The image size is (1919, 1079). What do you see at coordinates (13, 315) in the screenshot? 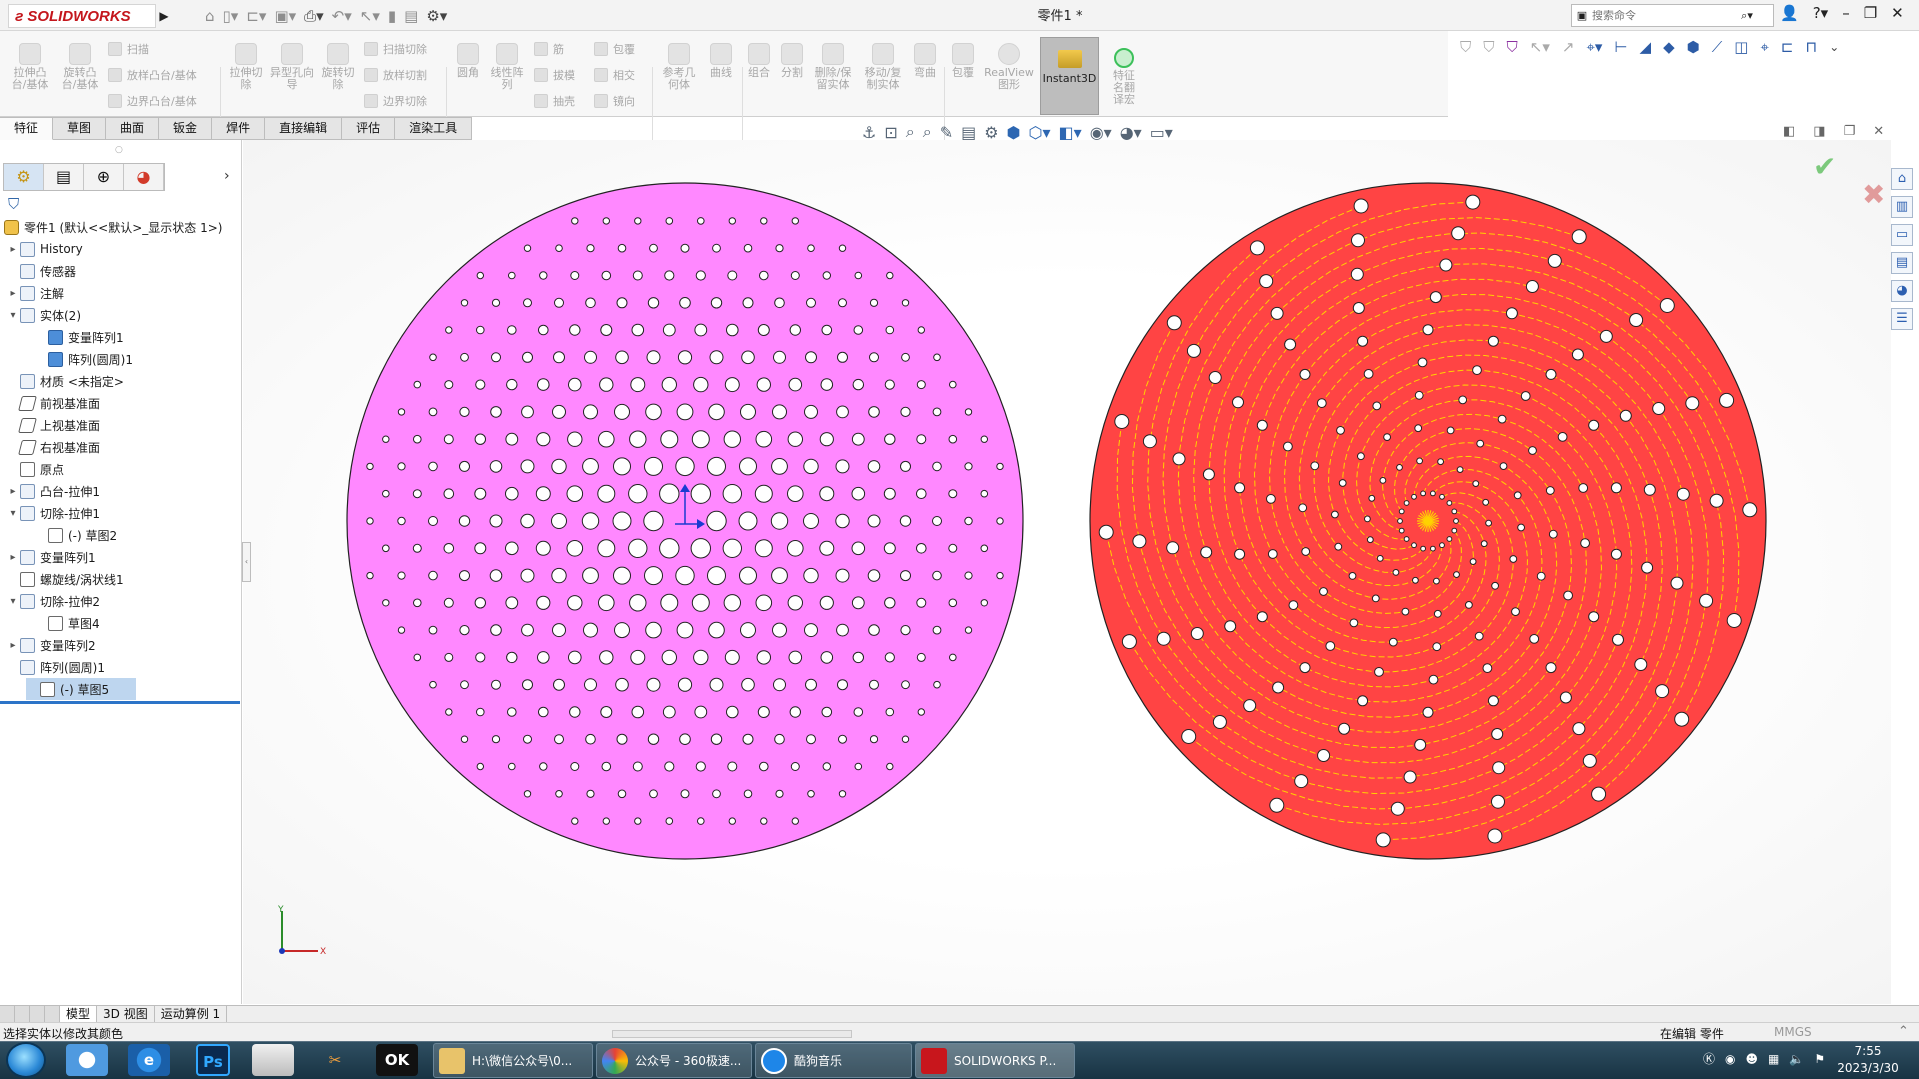
I see `collapse-arrow-icon: ▾` at bounding box center [13, 315].